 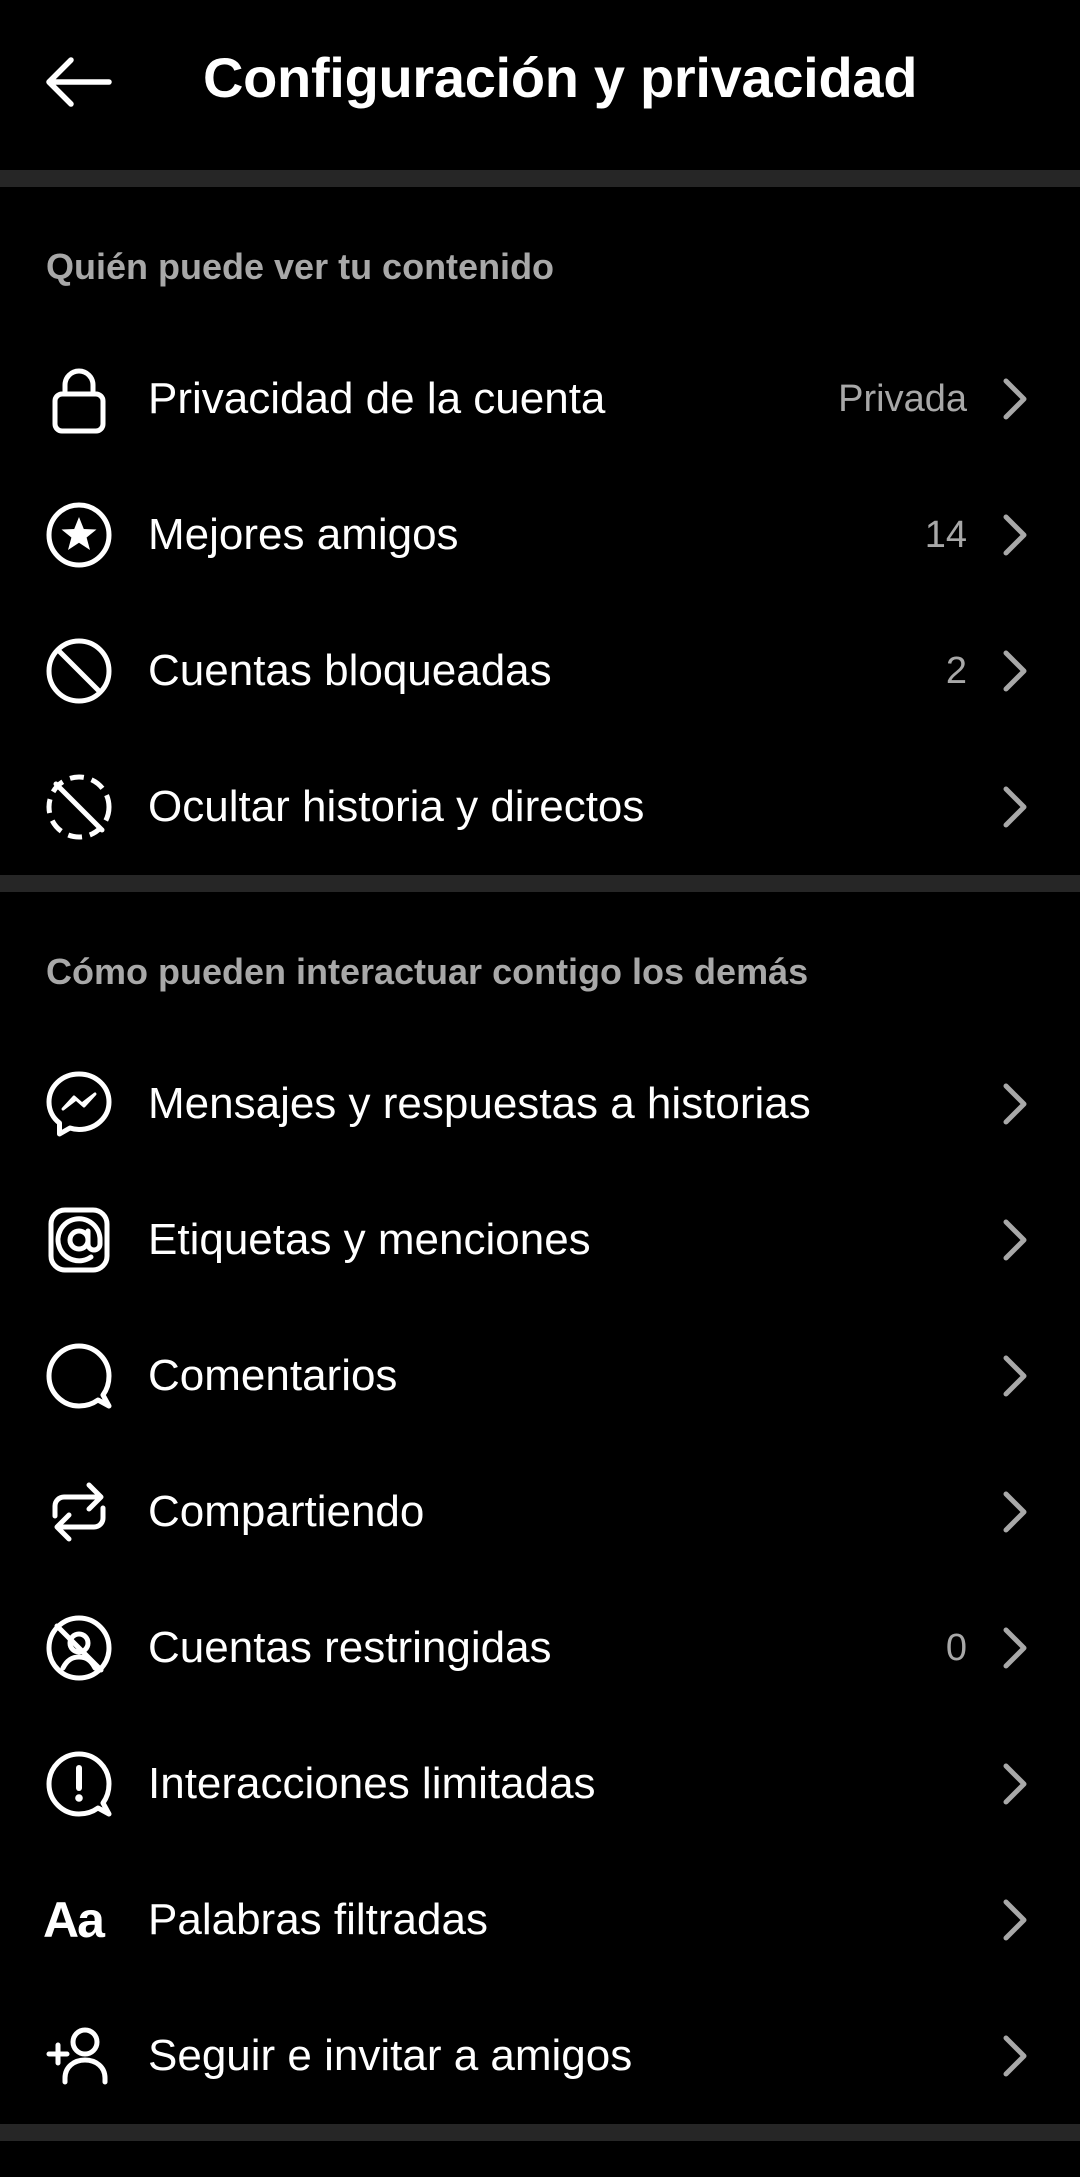 What do you see at coordinates (540, 1376) in the screenshot?
I see `settings-item-comments: Comentarios` at bounding box center [540, 1376].